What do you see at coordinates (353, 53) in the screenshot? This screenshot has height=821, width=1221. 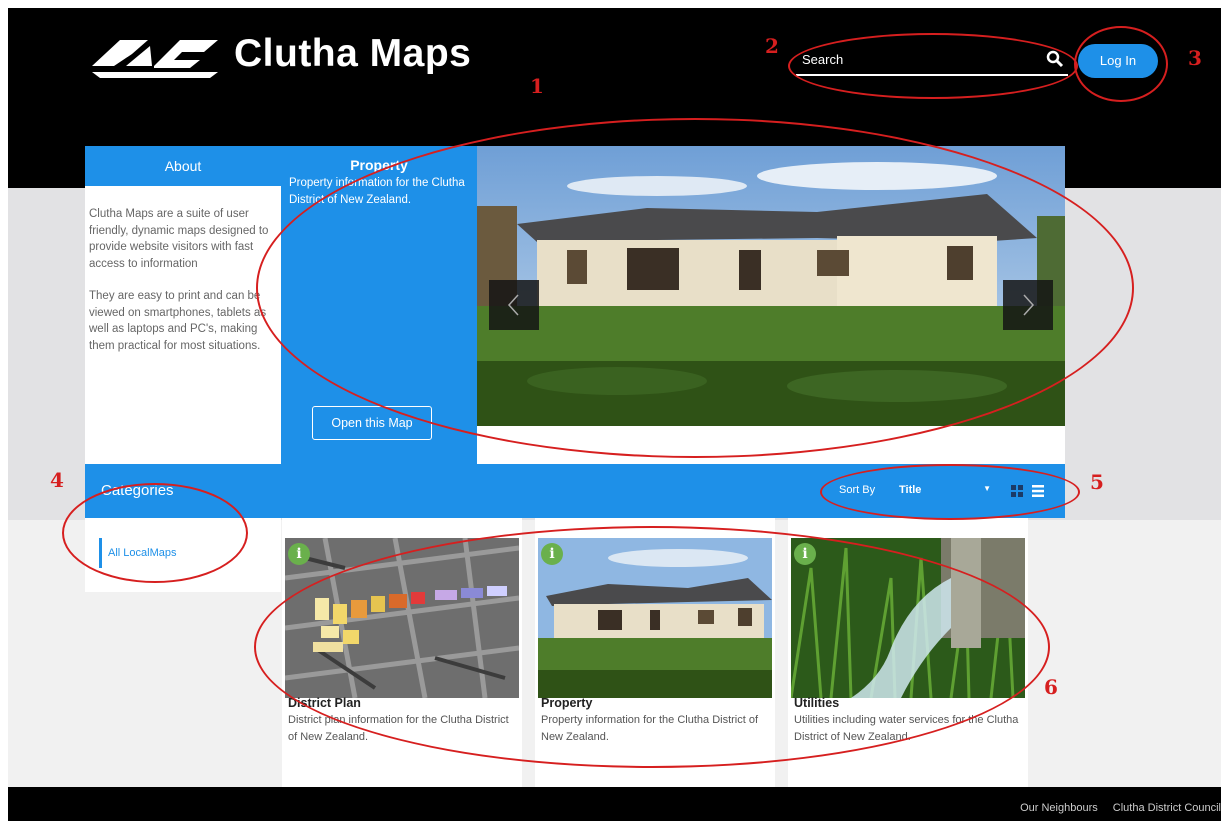 I see `logo-text: Clutha Maps` at bounding box center [353, 53].